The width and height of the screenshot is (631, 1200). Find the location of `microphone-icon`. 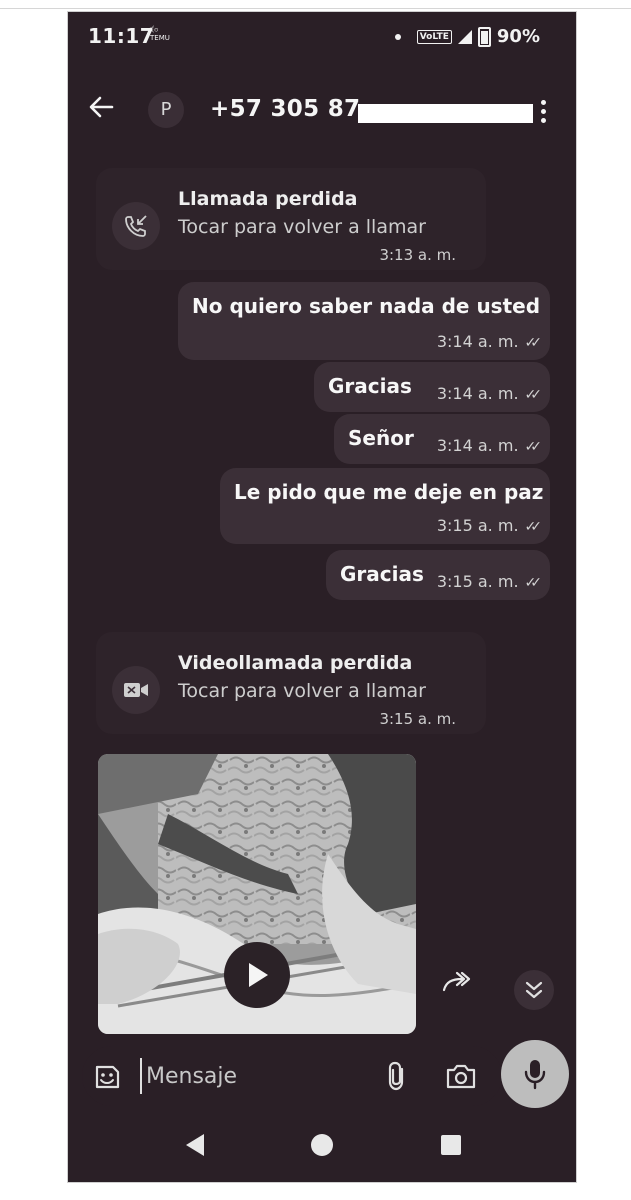

microphone-icon is located at coordinates (535, 1075).